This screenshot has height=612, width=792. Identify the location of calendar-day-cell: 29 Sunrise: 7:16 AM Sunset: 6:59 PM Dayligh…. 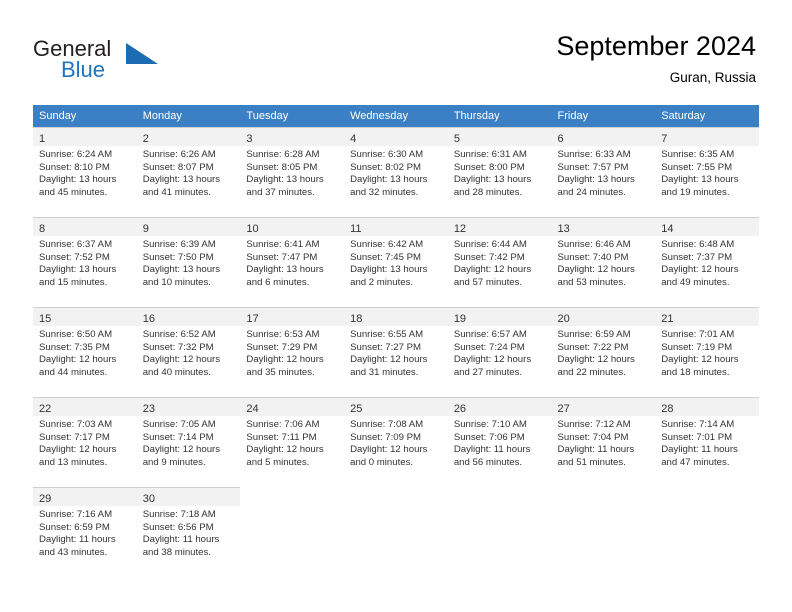
(85, 532).